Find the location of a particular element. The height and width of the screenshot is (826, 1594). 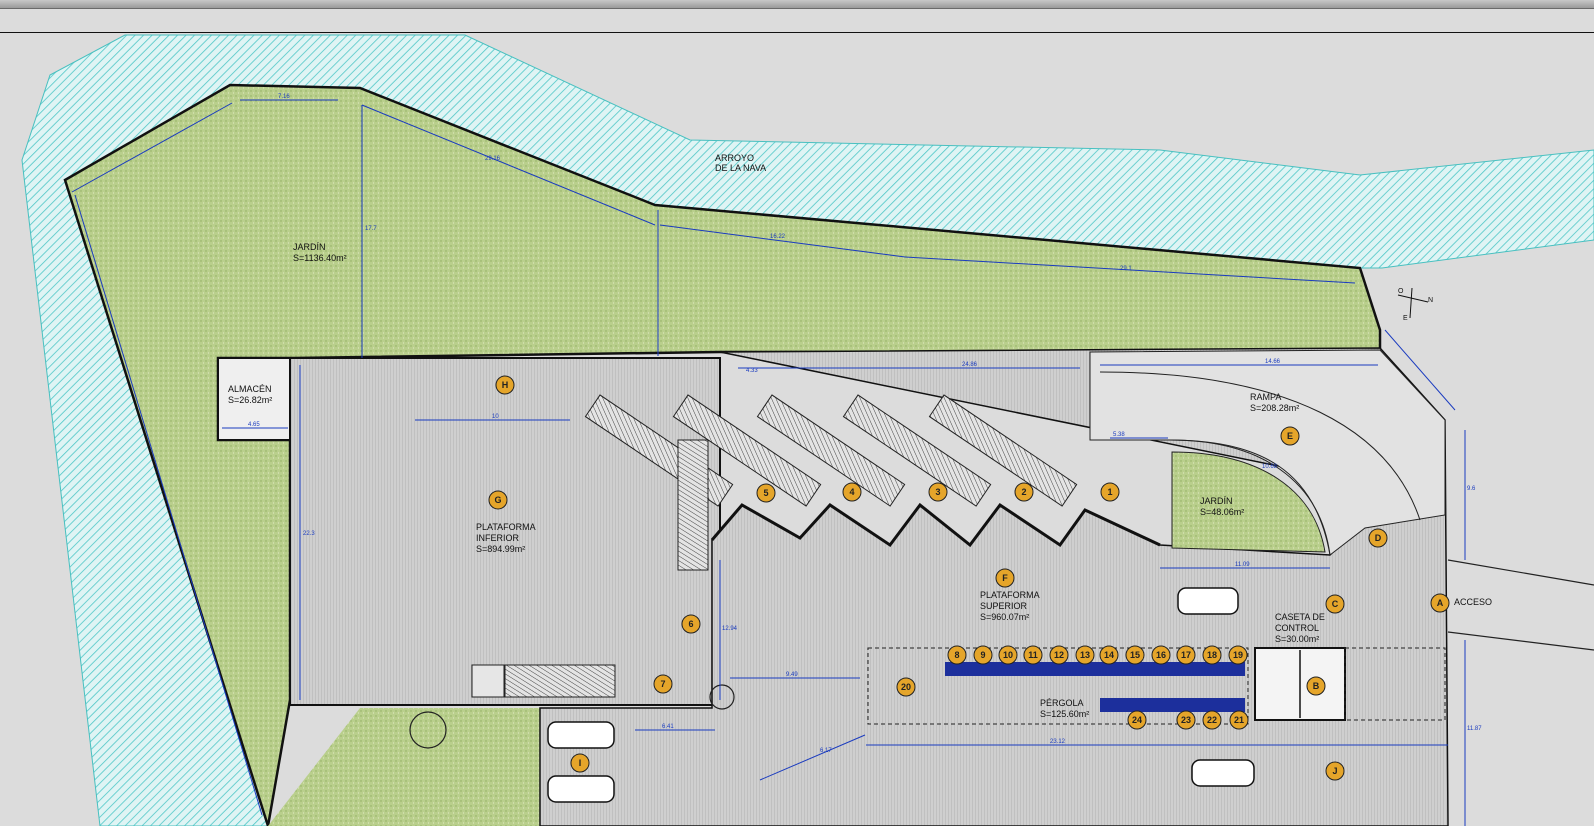

svg-text: D is located at coordinates (1378, 538).